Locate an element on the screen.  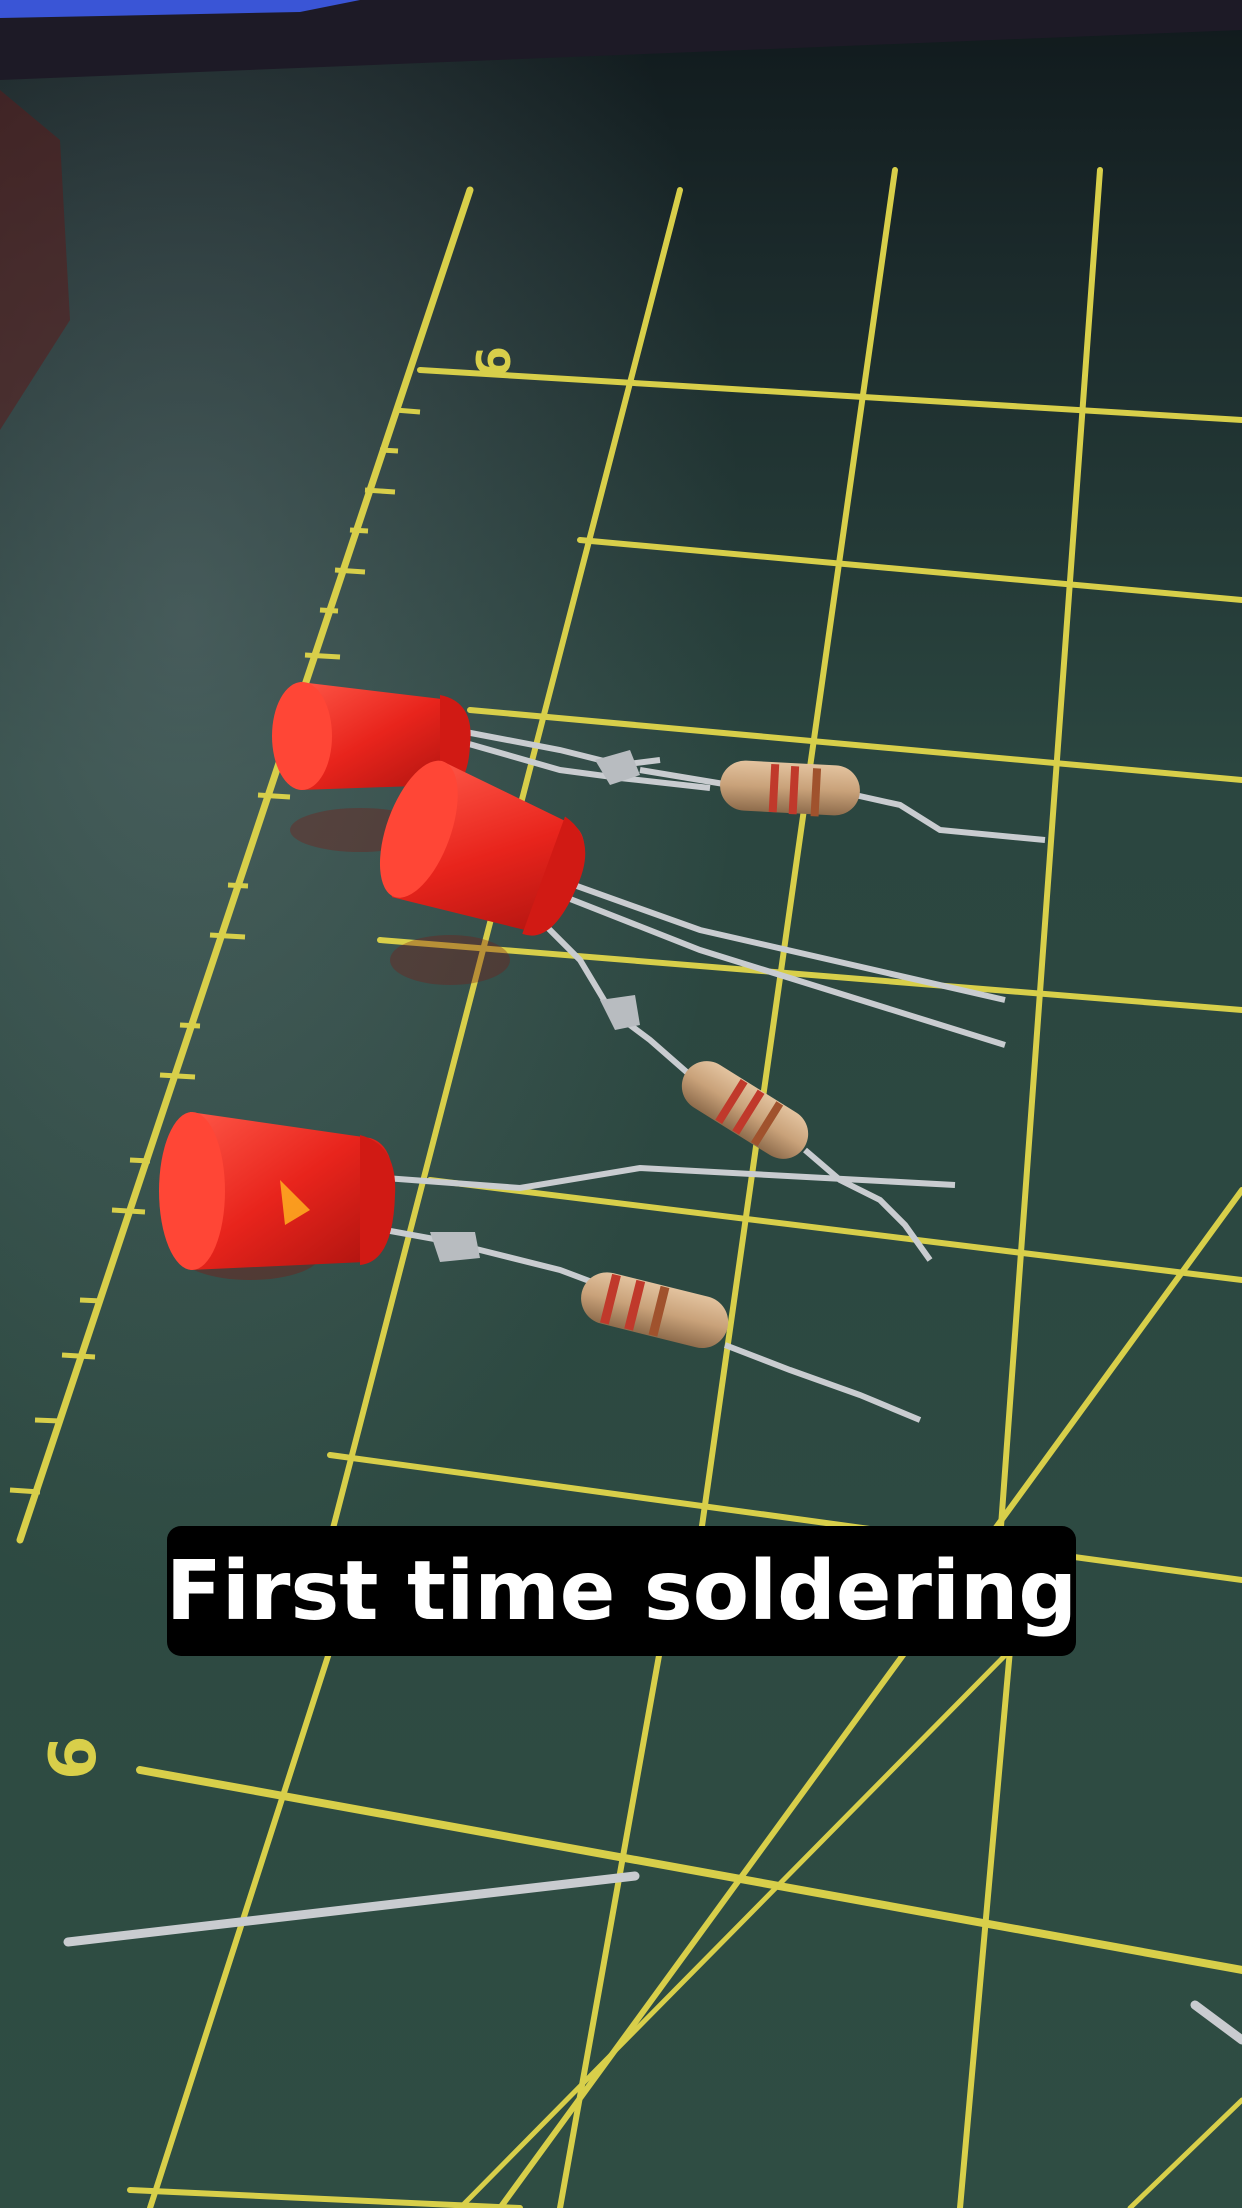
mat-number-top: 6 is located at coordinates (494, 362).